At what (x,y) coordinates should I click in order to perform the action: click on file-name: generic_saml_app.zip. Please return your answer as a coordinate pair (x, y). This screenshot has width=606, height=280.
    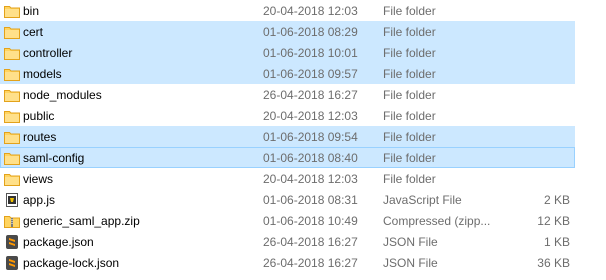
    Looking at the image, I should click on (81, 221).